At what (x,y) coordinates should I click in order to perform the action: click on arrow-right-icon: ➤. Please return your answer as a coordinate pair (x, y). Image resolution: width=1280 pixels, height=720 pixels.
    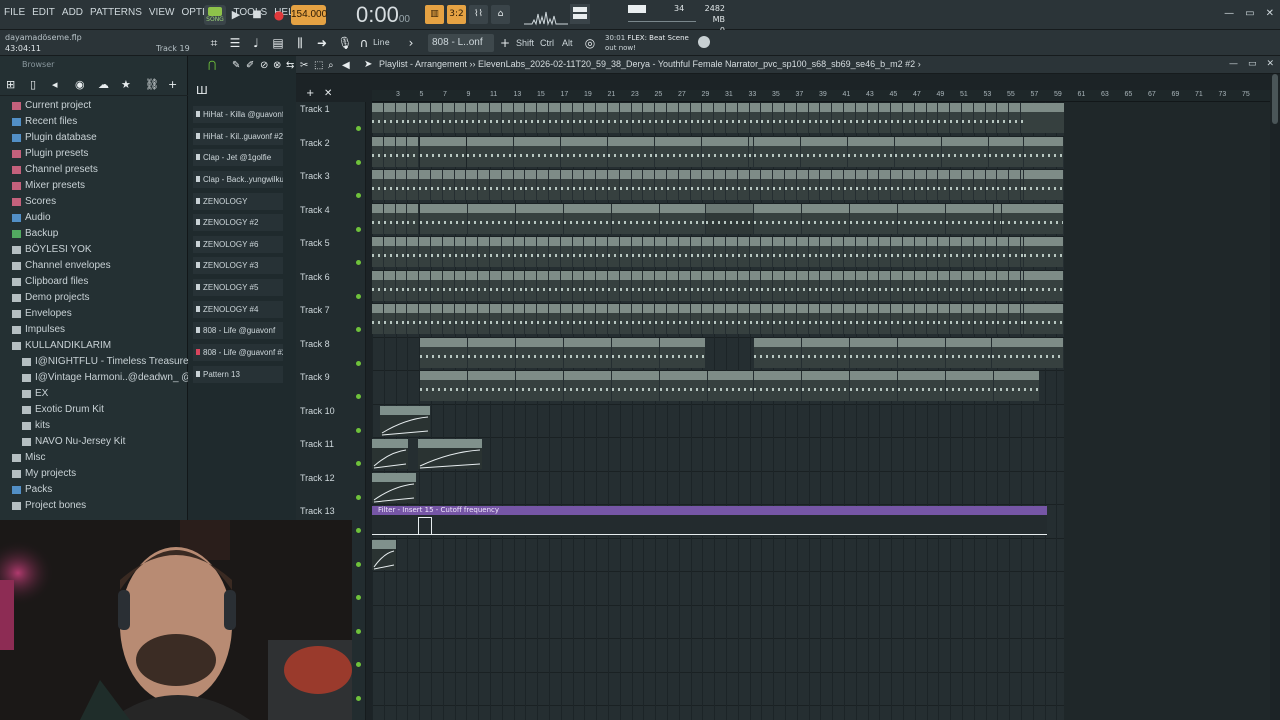
    Looking at the image, I should click on (368, 64).